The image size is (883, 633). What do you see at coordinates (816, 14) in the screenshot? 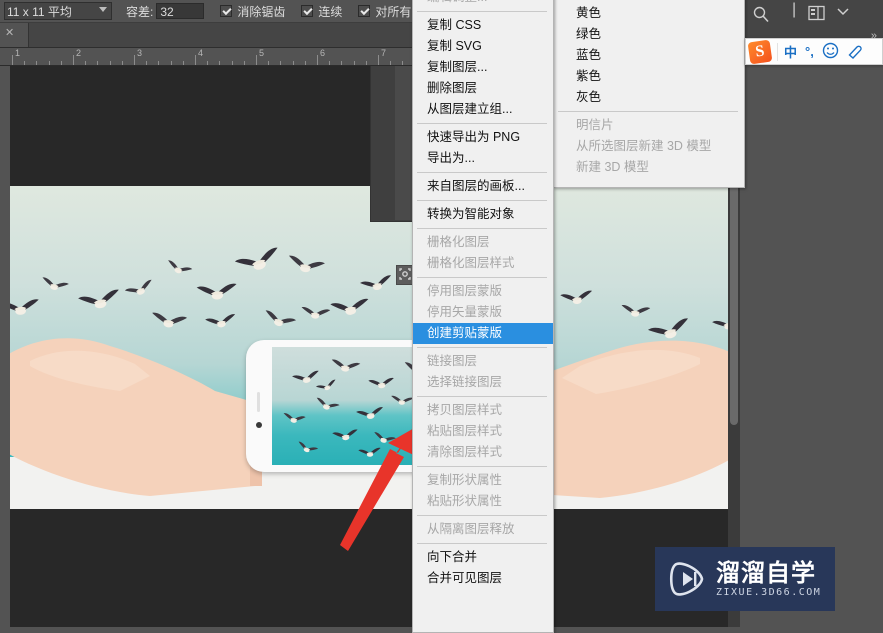
I see `workspace-icon` at bounding box center [816, 14].